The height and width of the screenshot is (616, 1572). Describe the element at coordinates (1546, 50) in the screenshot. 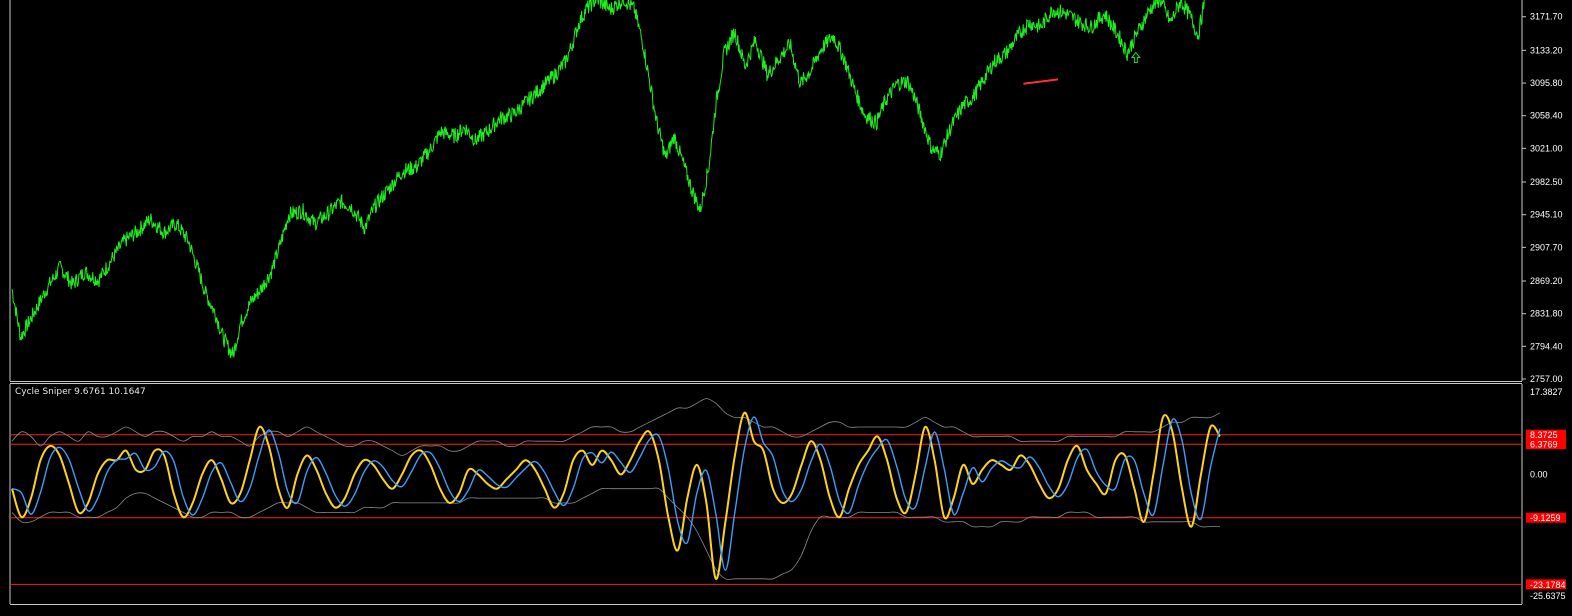

I see `price-axis-label: 3133.20` at that location.